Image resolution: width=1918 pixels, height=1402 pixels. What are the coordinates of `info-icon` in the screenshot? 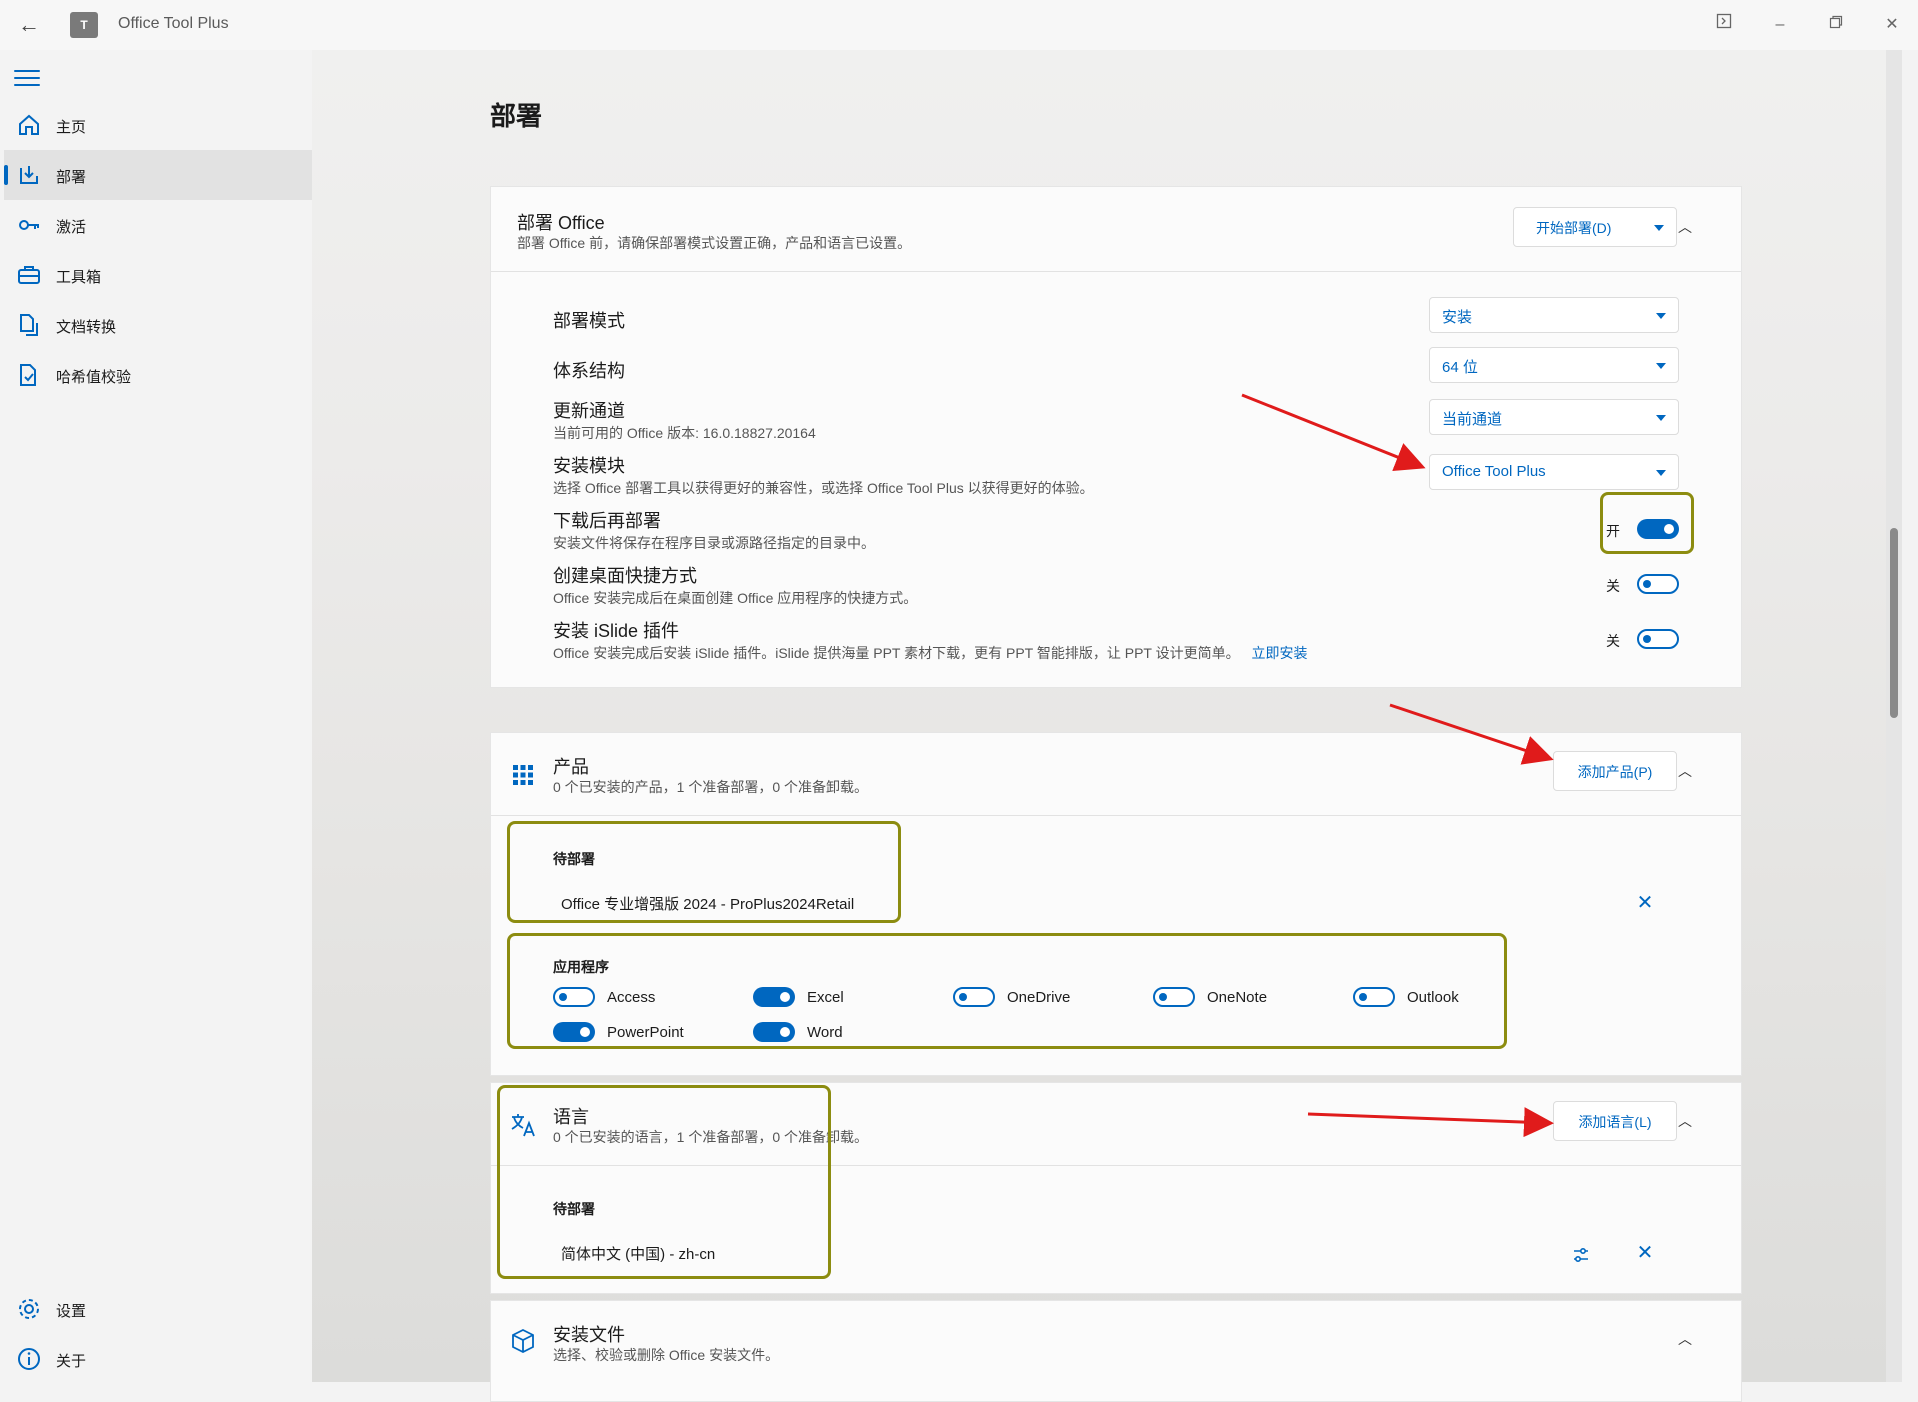 It's located at (29, 1359).